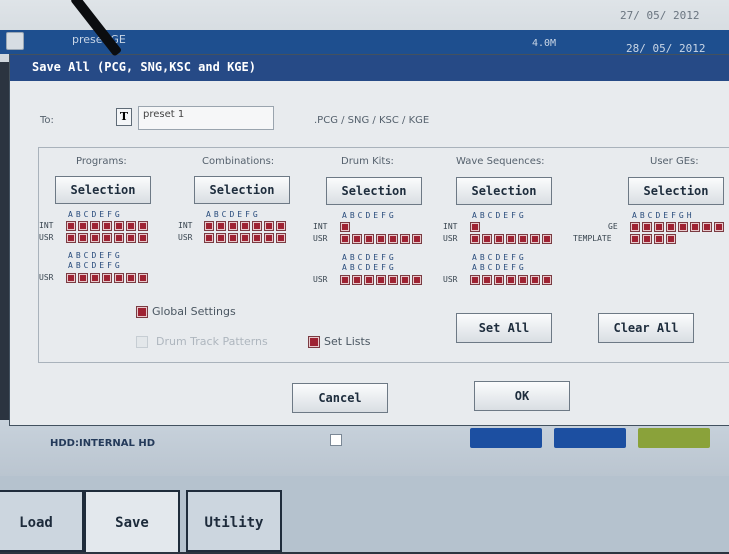 The width and height of the screenshot is (729, 554). What do you see at coordinates (663, 215) in the screenshot?
I see `user-ges-bank-letters: ABCDEFGH` at bounding box center [663, 215].